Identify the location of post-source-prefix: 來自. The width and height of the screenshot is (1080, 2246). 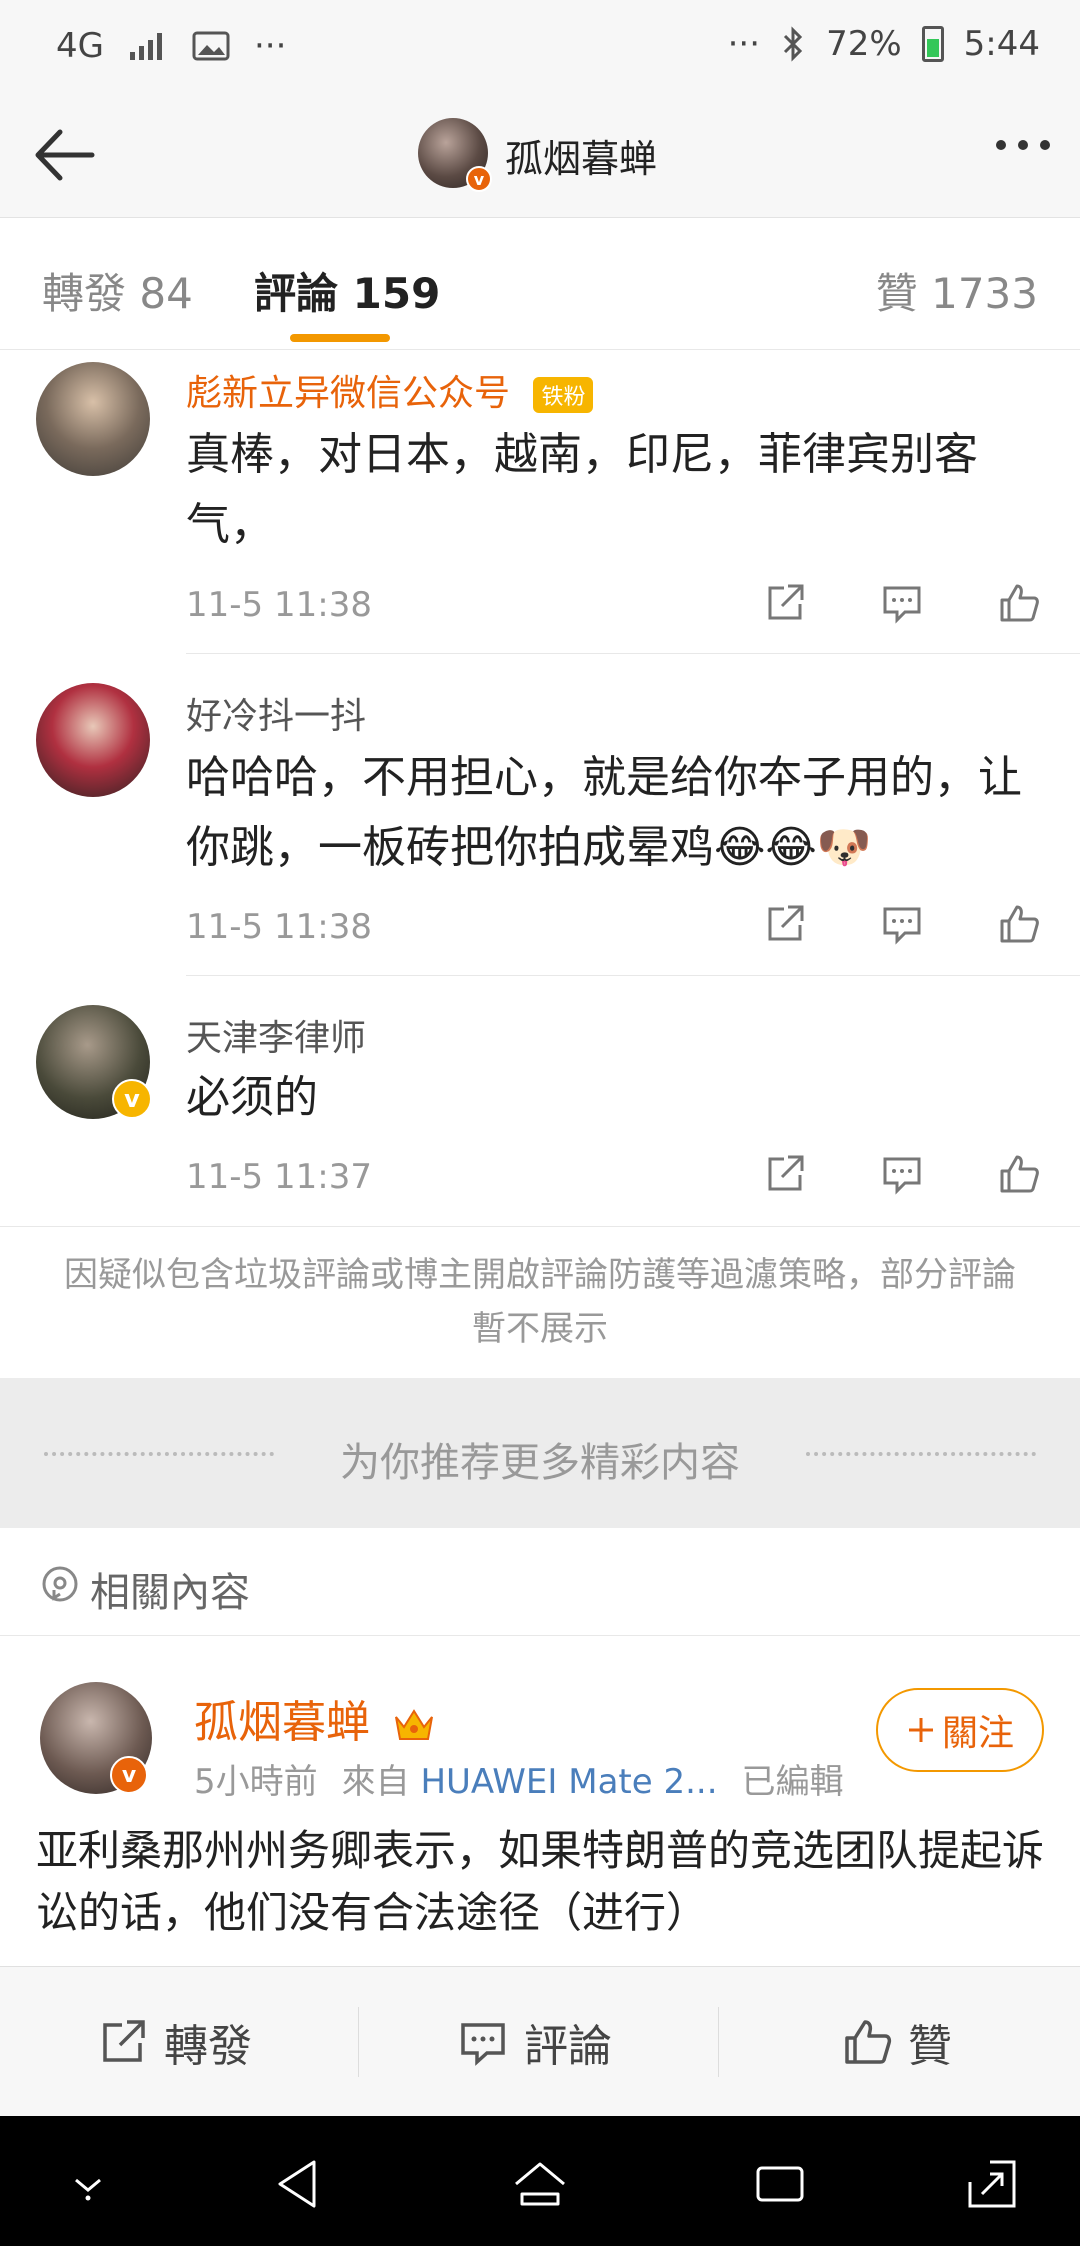
(375, 1782).